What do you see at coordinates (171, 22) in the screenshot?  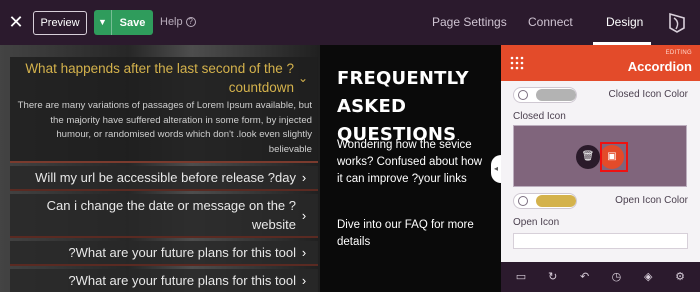 I see `help-label: Help` at bounding box center [171, 22].